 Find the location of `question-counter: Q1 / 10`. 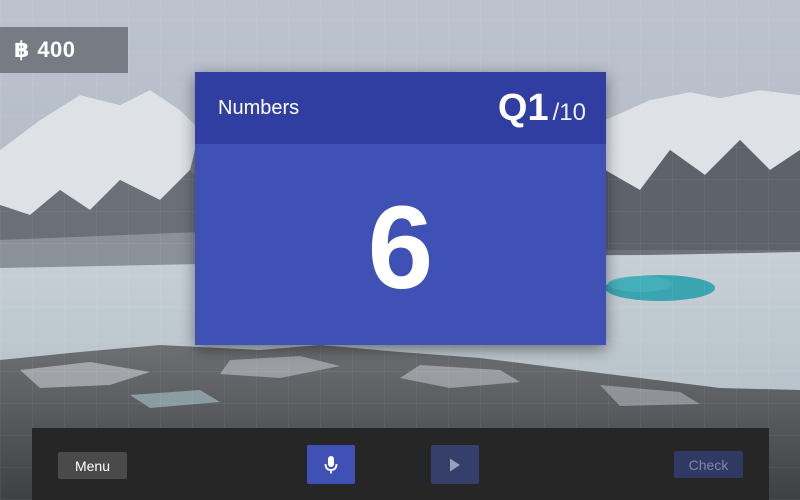

question-counter: Q1 / 10 is located at coordinates (542, 108).